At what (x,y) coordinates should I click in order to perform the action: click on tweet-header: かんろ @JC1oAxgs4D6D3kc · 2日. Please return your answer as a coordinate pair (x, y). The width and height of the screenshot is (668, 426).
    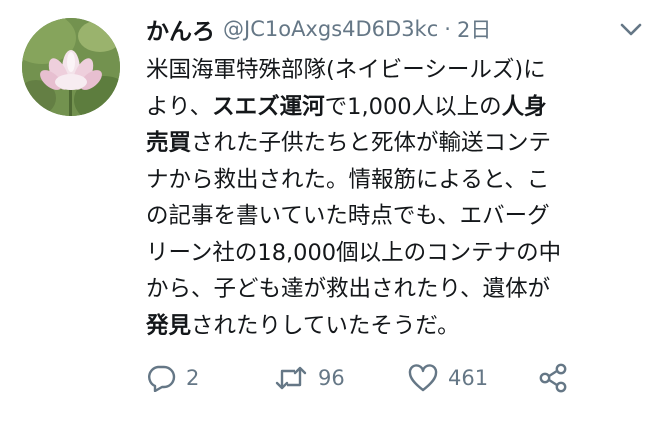
    Looking at the image, I should click on (396, 29).